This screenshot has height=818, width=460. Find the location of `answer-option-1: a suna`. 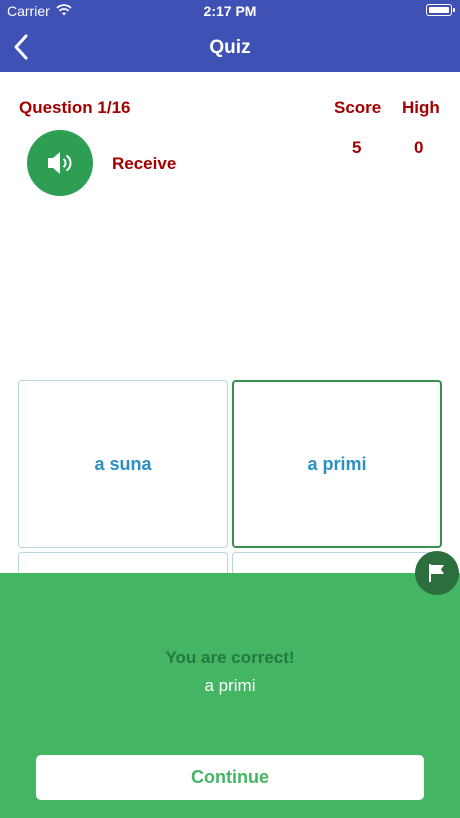

answer-option-1: a suna is located at coordinates (123, 464).